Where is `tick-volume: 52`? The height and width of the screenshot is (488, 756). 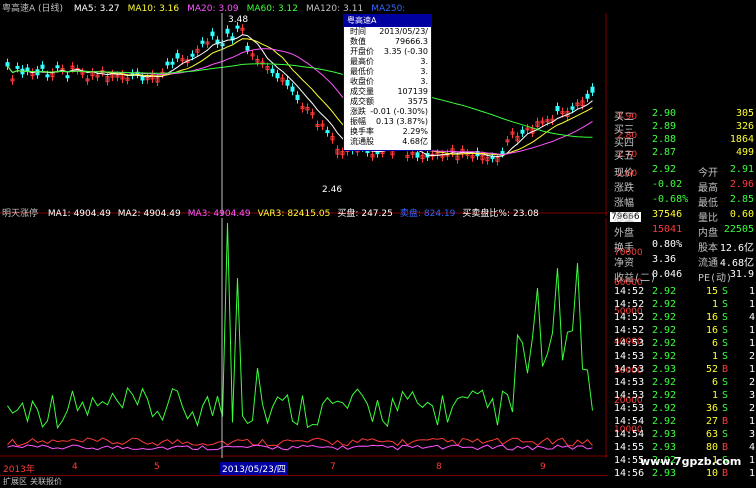
tick-volume: 52 is located at coordinates (711, 369).